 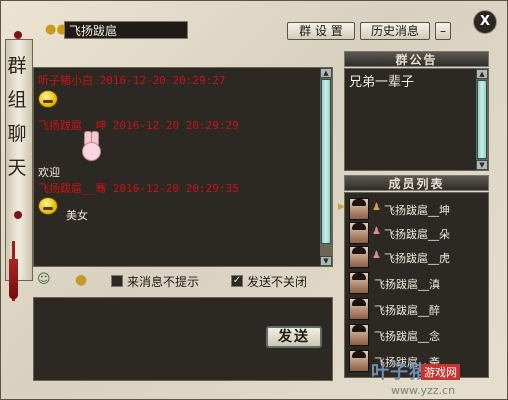 What do you see at coordinates (417, 258) in the screenshot?
I see `member-name: 飞扬跋扈__虎` at bounding box center [417, 258].